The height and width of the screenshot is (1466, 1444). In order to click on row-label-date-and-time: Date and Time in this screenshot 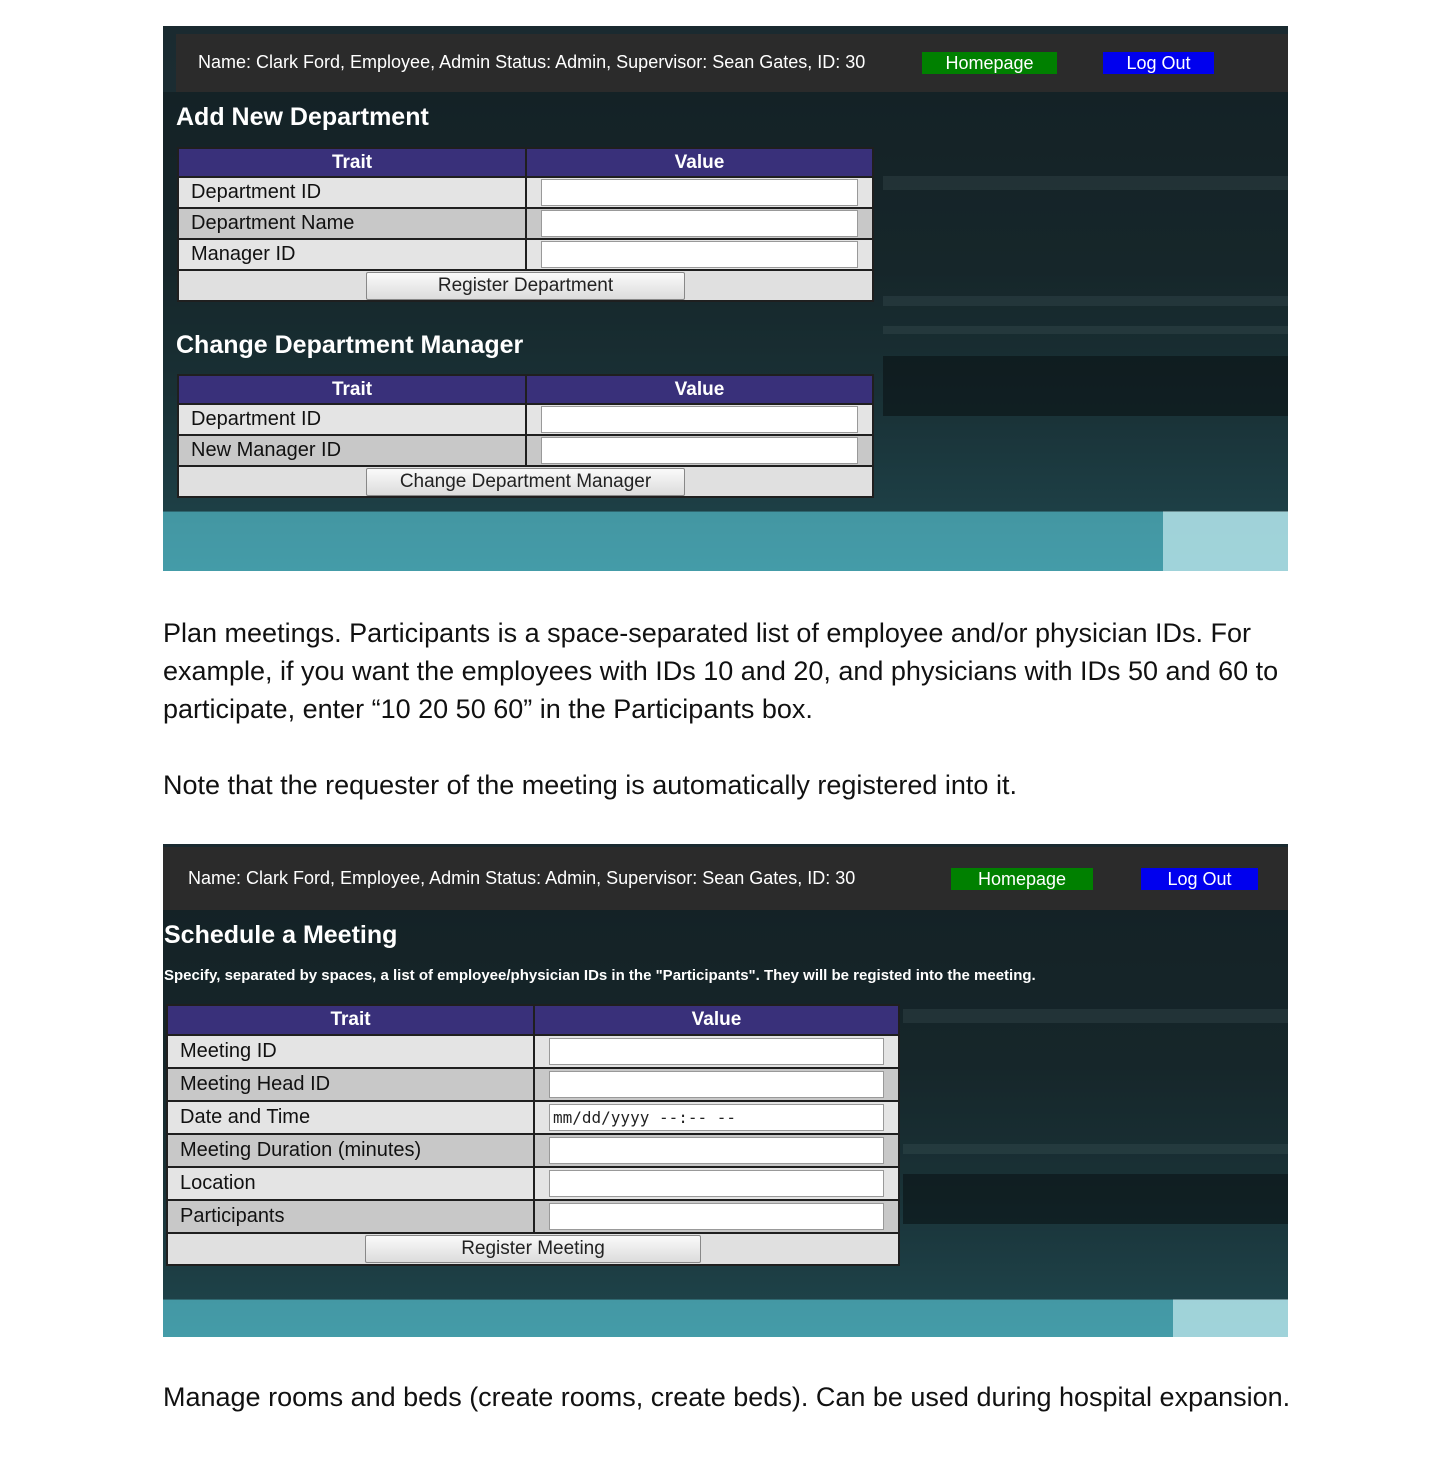, I will do `click(350, 1117)`.